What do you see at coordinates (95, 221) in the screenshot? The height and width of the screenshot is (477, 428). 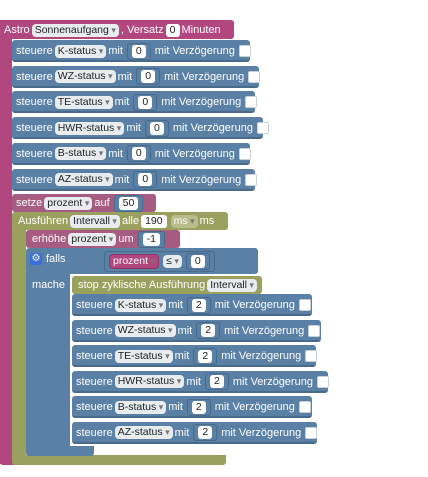 I see `ausfuehren-variable-dropdown: Intervall` at bounding box center [95, 221].